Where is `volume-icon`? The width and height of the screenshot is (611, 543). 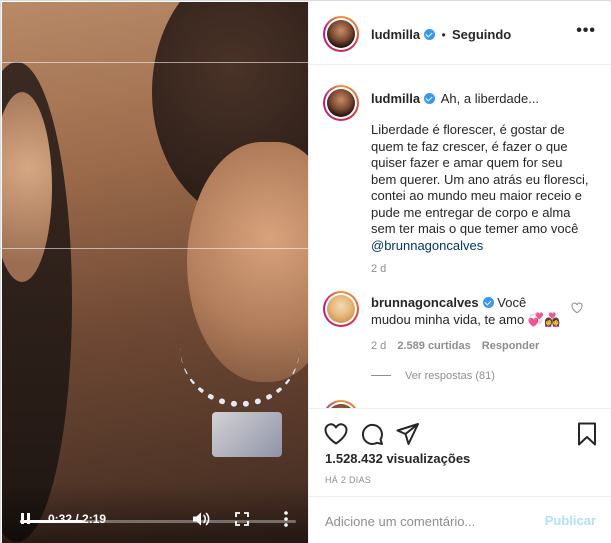
volume-icon is located at coordinates (201, 519).